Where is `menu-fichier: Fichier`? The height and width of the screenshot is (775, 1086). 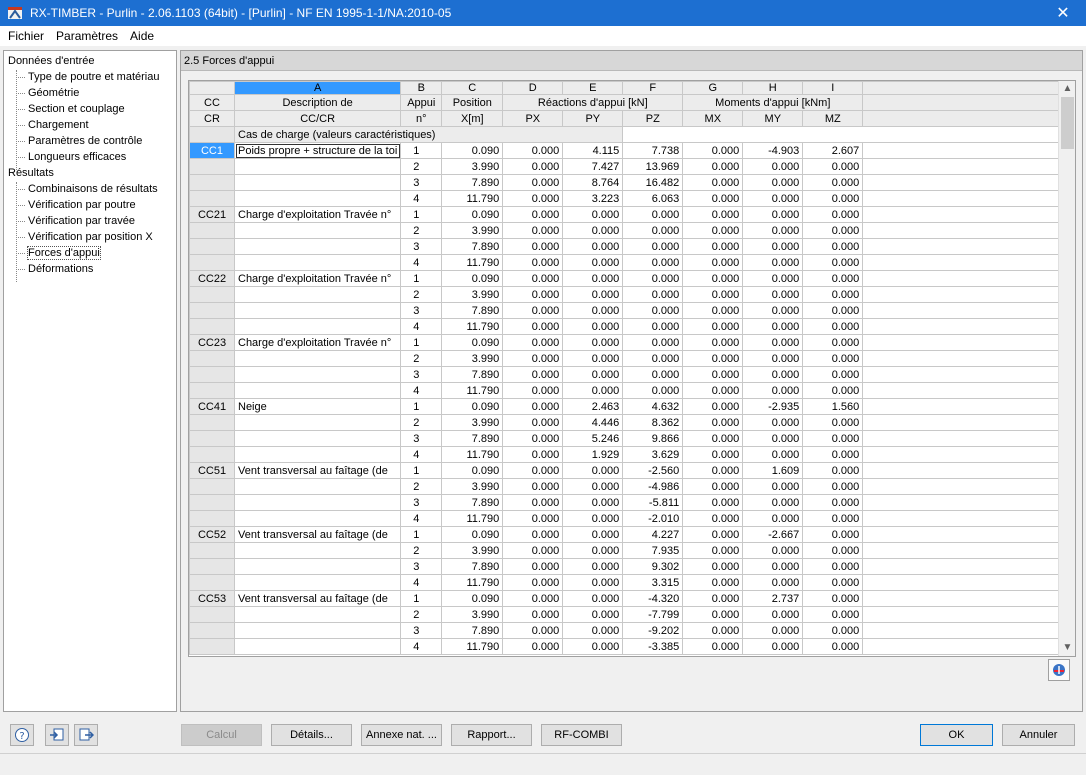
menu-fichier: Fichier is located at coordinates (26, 36).